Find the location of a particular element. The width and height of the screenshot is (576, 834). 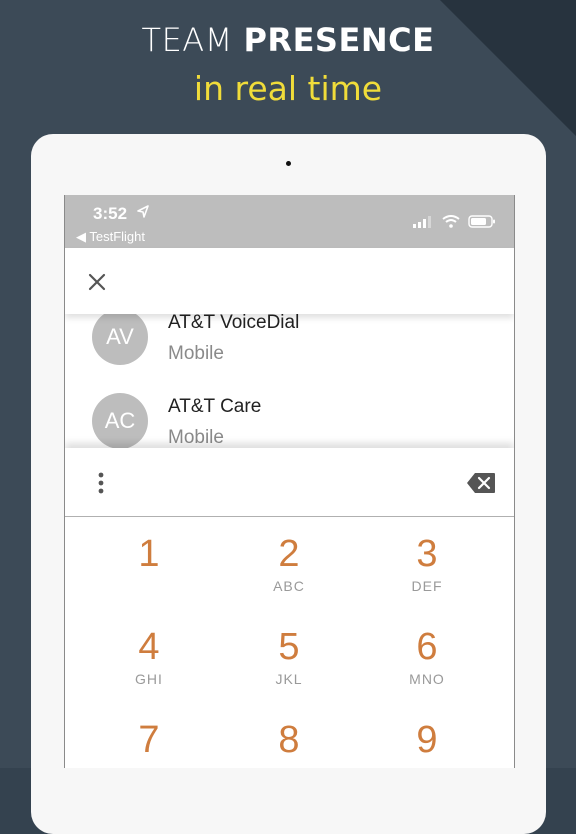

tablet-camera is located at coordinates (288, 163).